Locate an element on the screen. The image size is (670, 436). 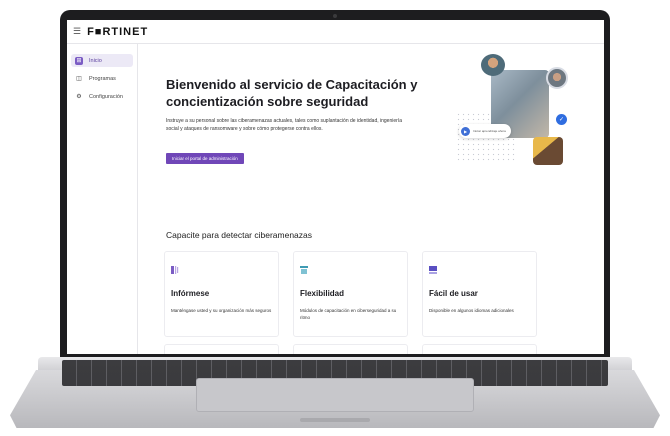
base-notch is located at coordinates (335, 420).